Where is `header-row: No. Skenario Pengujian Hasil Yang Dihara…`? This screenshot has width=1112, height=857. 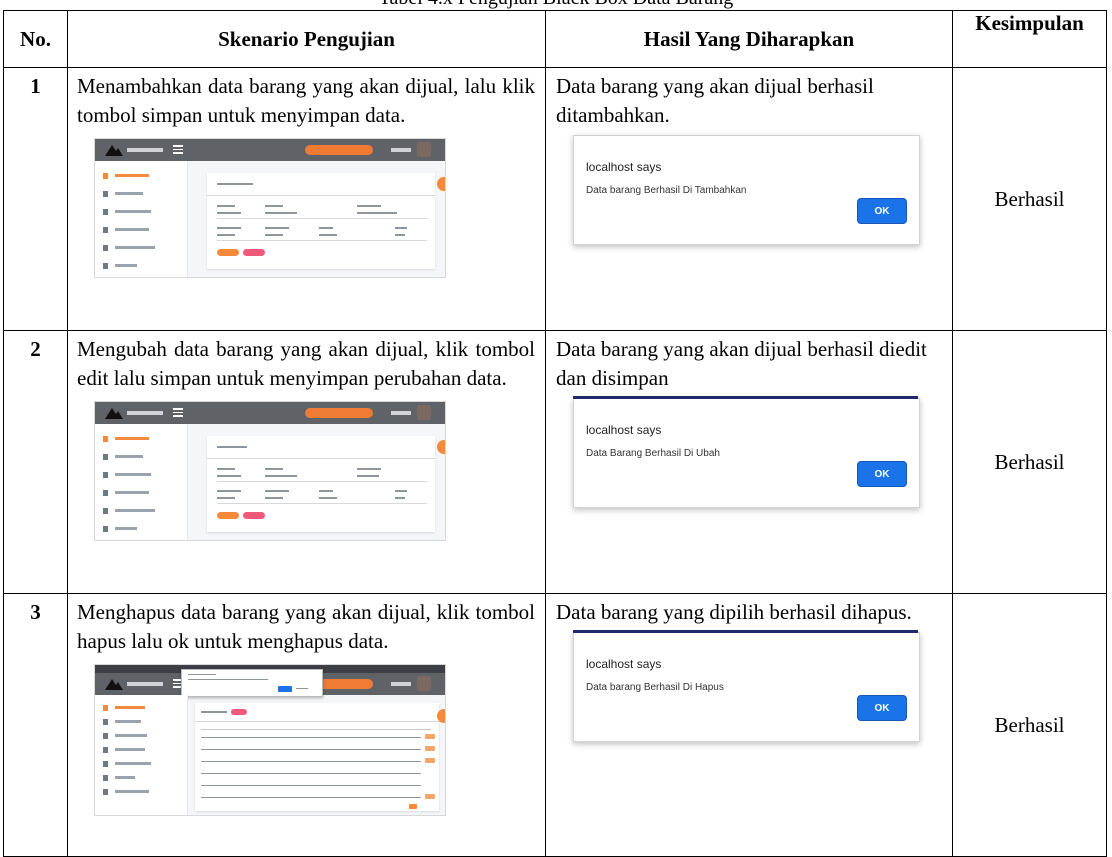 header-row: No. Skenario Pengujian Hasil Yang Dihara… is located at coordinates (555, 39).